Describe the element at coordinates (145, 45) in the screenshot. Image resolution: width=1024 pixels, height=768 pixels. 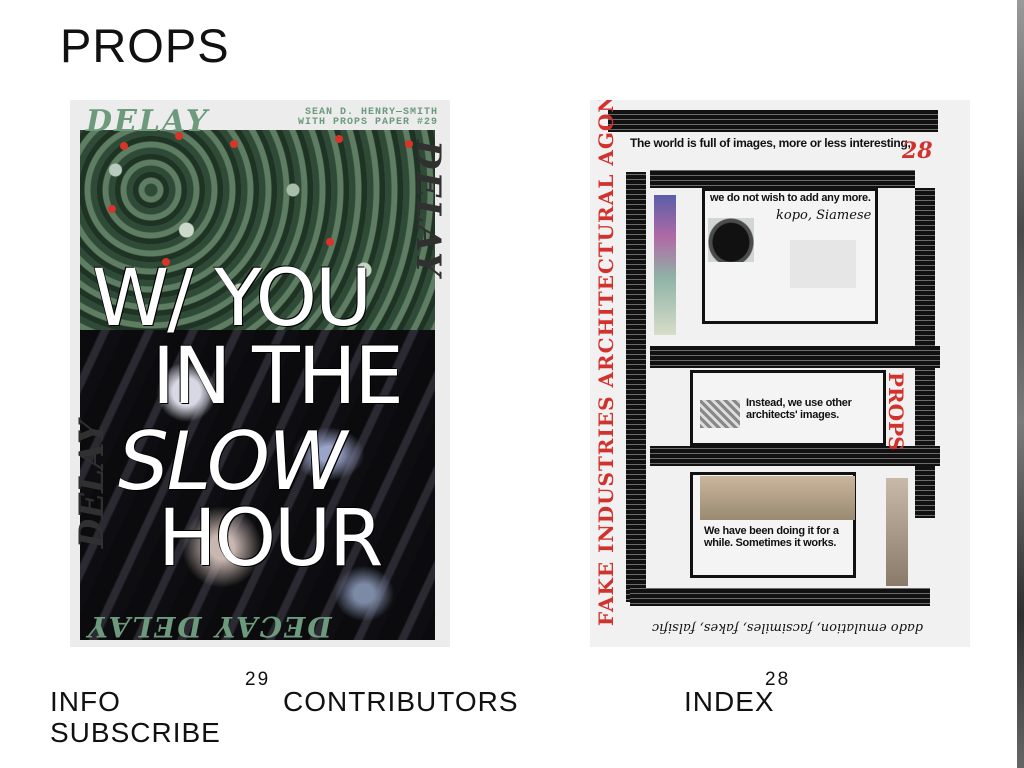
I see `site-title: PROPS` at that location.